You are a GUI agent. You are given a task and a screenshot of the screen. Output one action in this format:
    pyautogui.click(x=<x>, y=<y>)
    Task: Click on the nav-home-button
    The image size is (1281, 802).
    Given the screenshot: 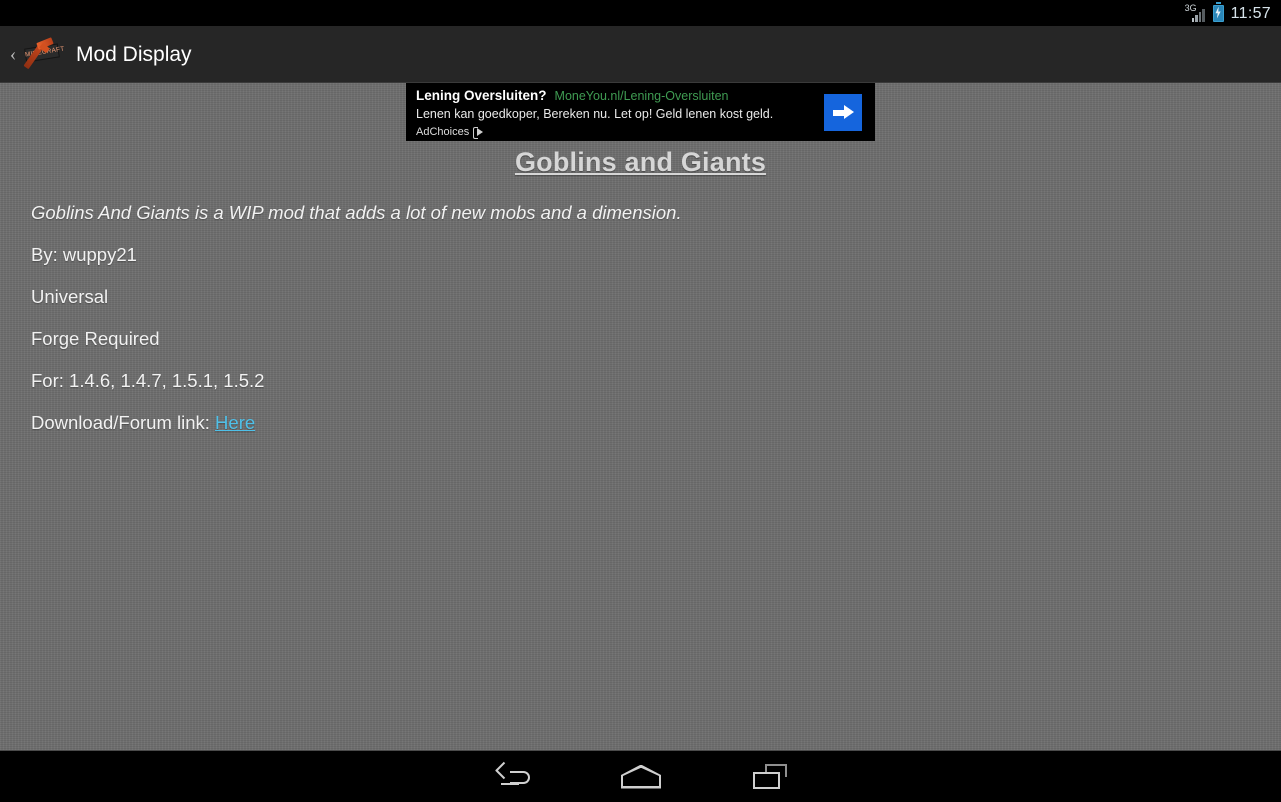 What is the action you would take?
    pyautogui.click(x=641, y=776)
    